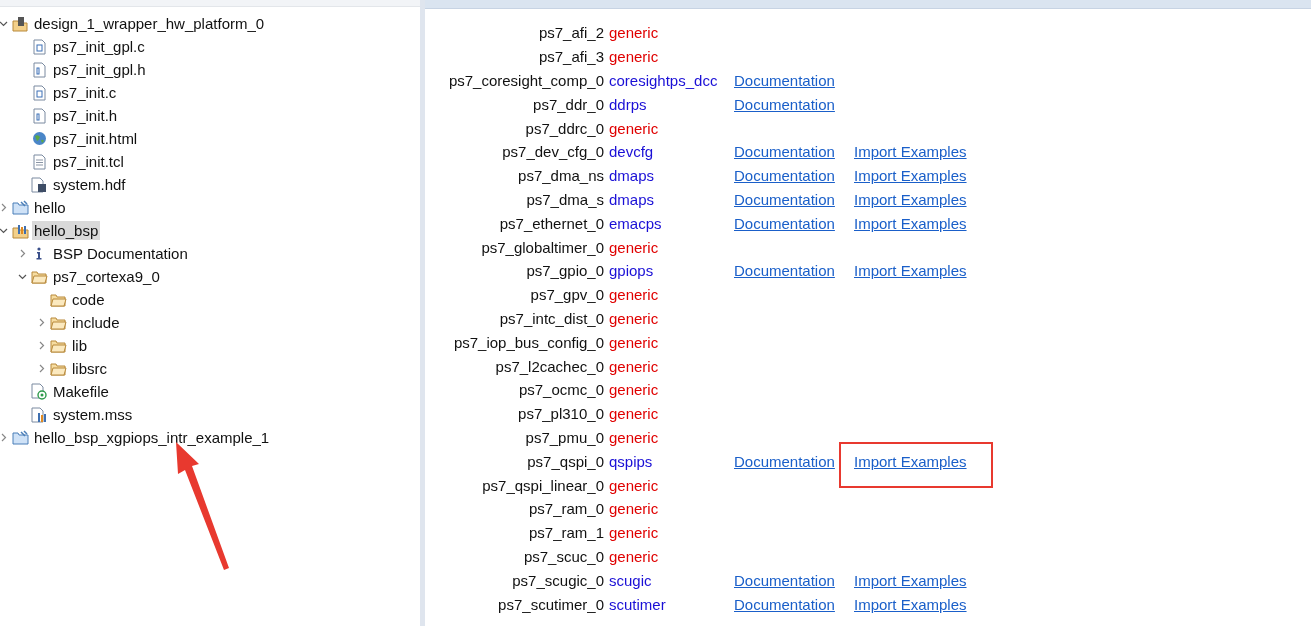 The height and width of the screenshot is (626, 1311). I want to click on tree-item: include, so click(96, 322).